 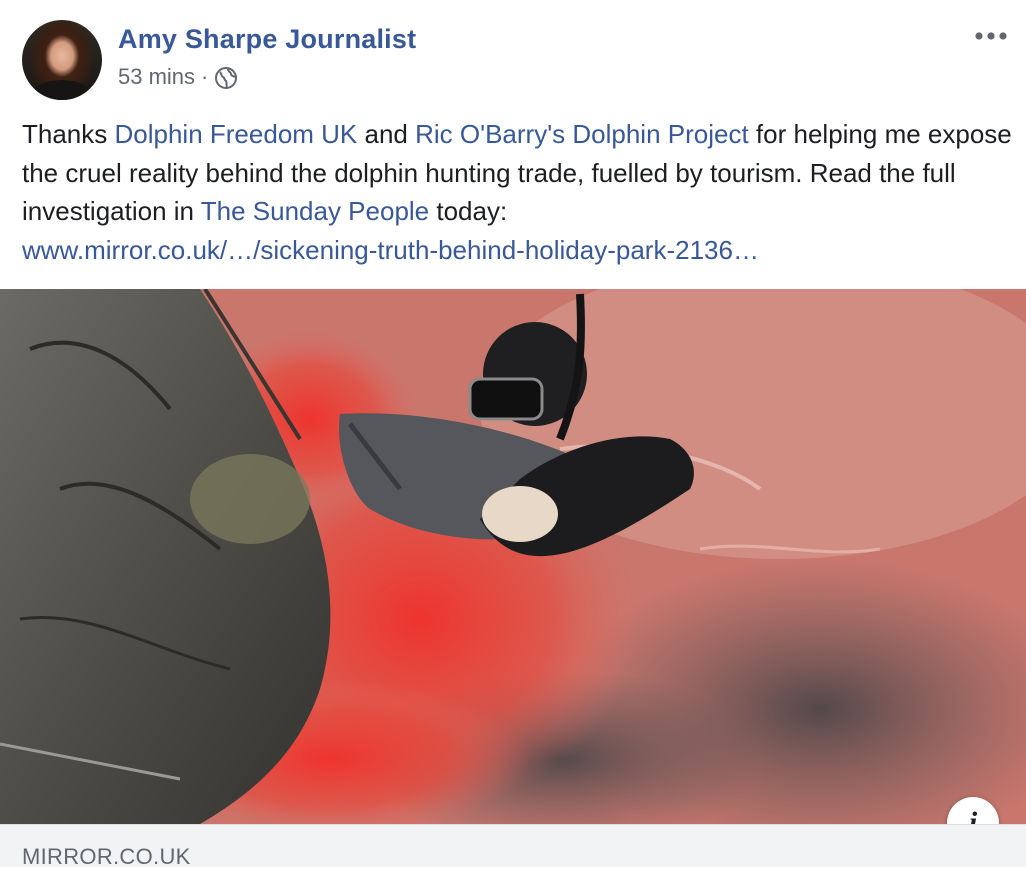 I want to click on post-meta: 53 mins ·, so click(x=178, y=77).